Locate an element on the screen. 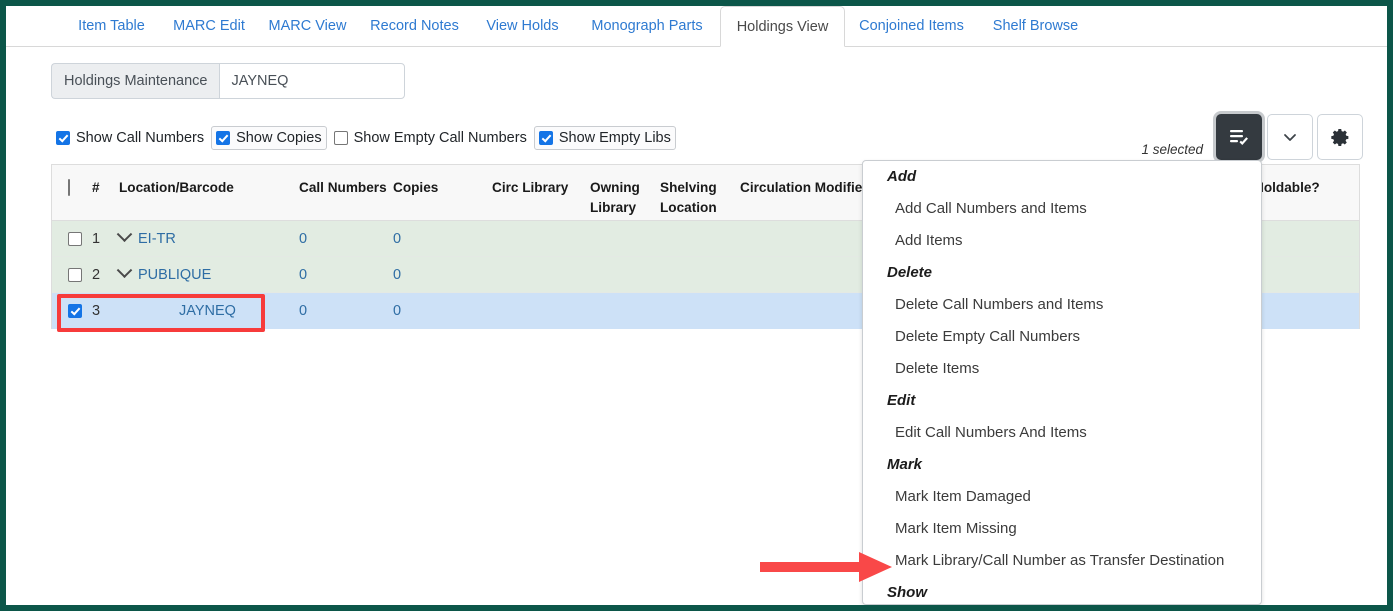 This screenshot has height=611, width=1393. row-index: 3 is located at coordinates (96, 310).